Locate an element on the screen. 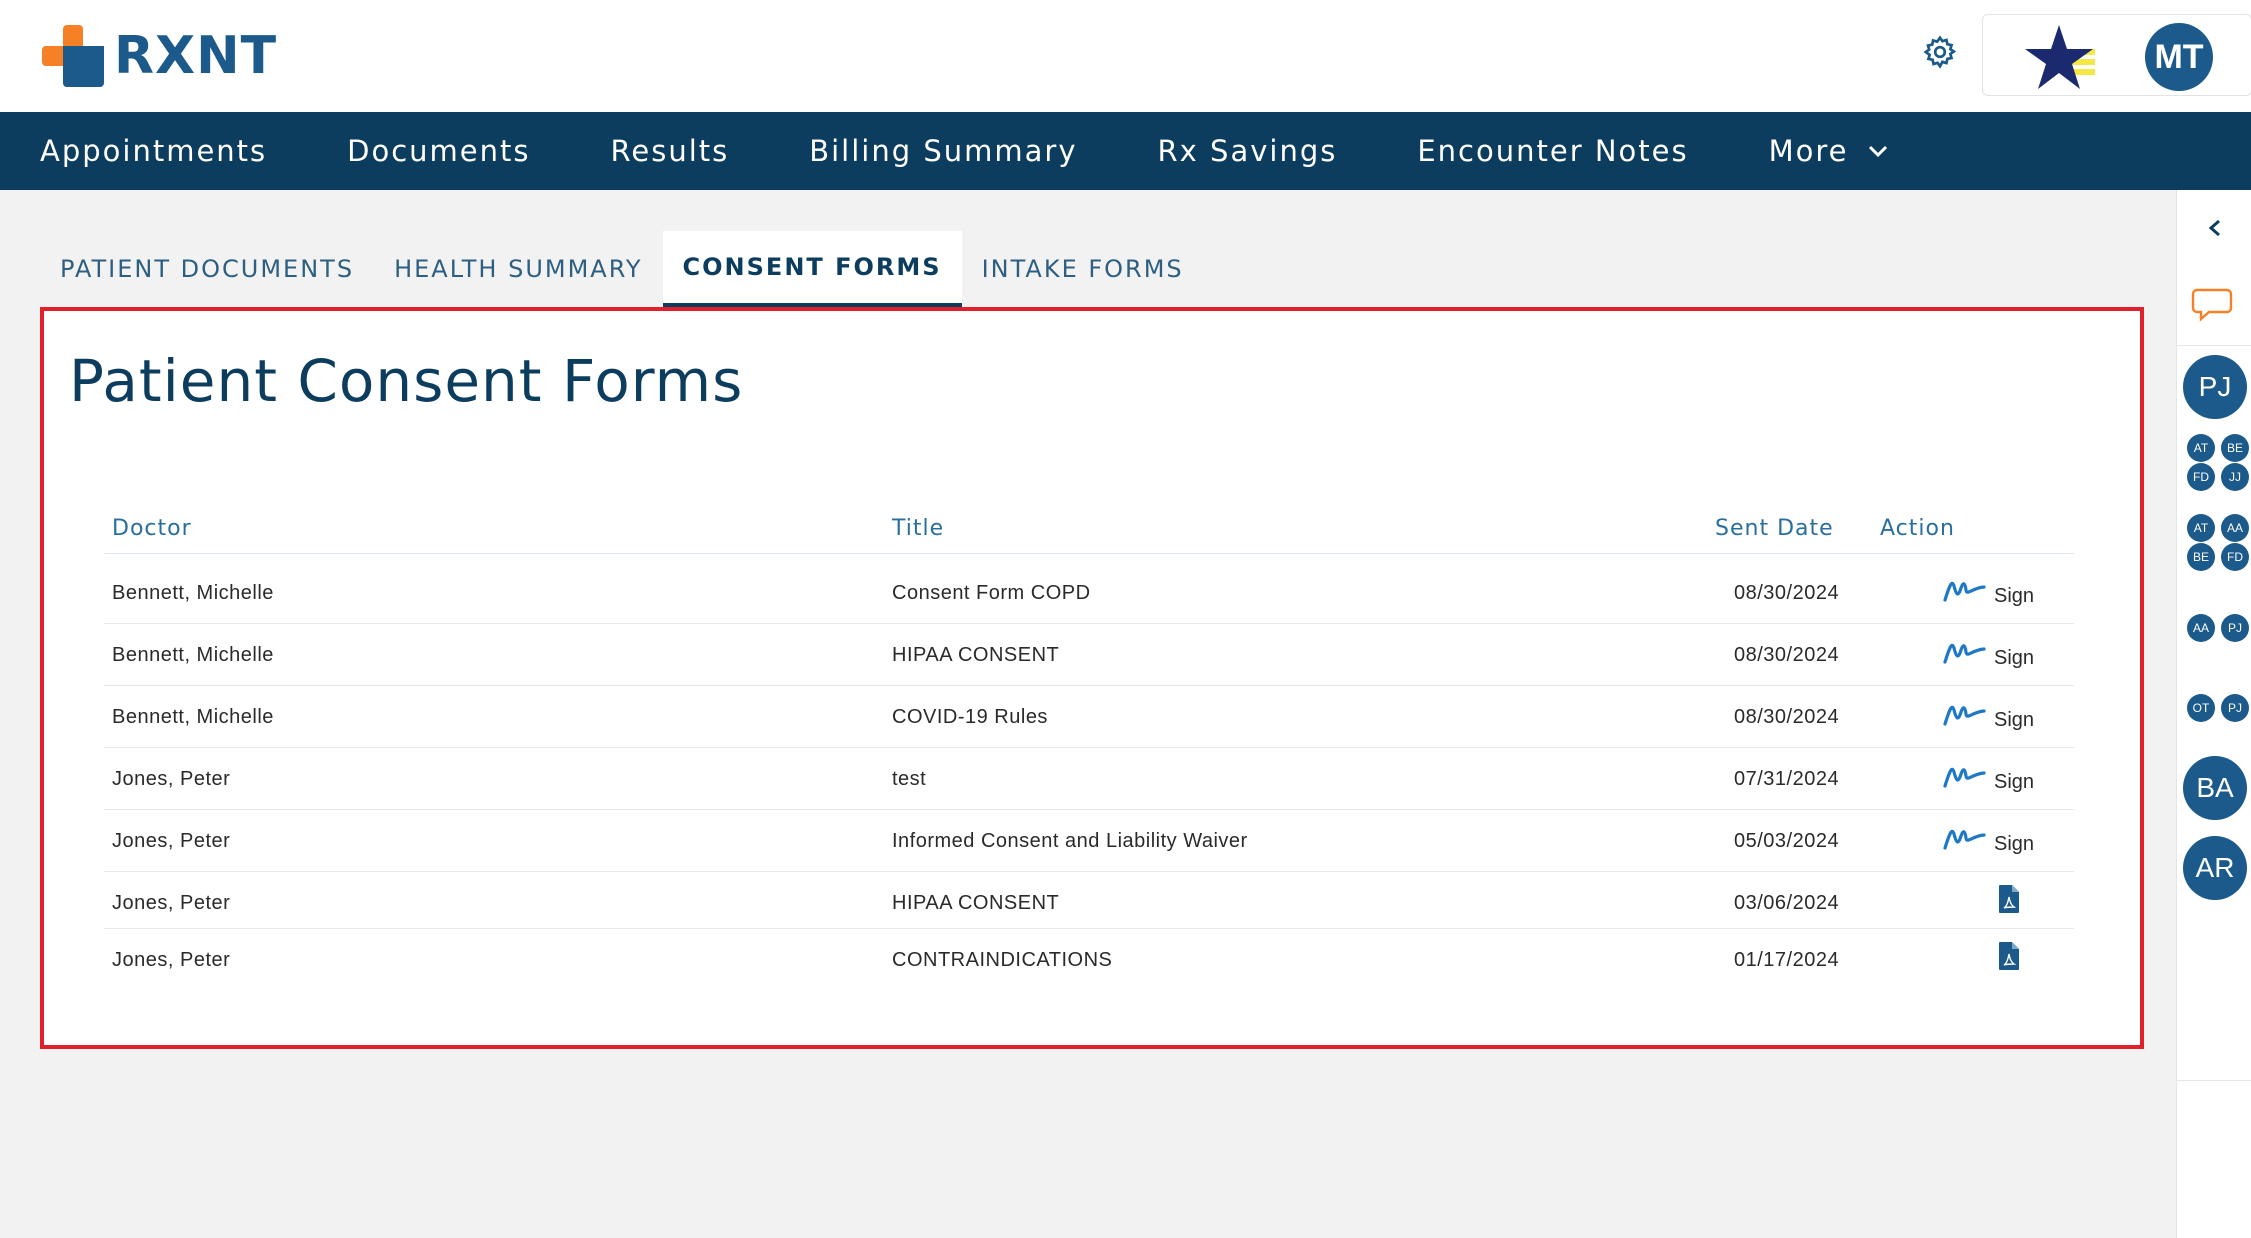  avatar-ba: BA is located at coordinates (2215, 788).